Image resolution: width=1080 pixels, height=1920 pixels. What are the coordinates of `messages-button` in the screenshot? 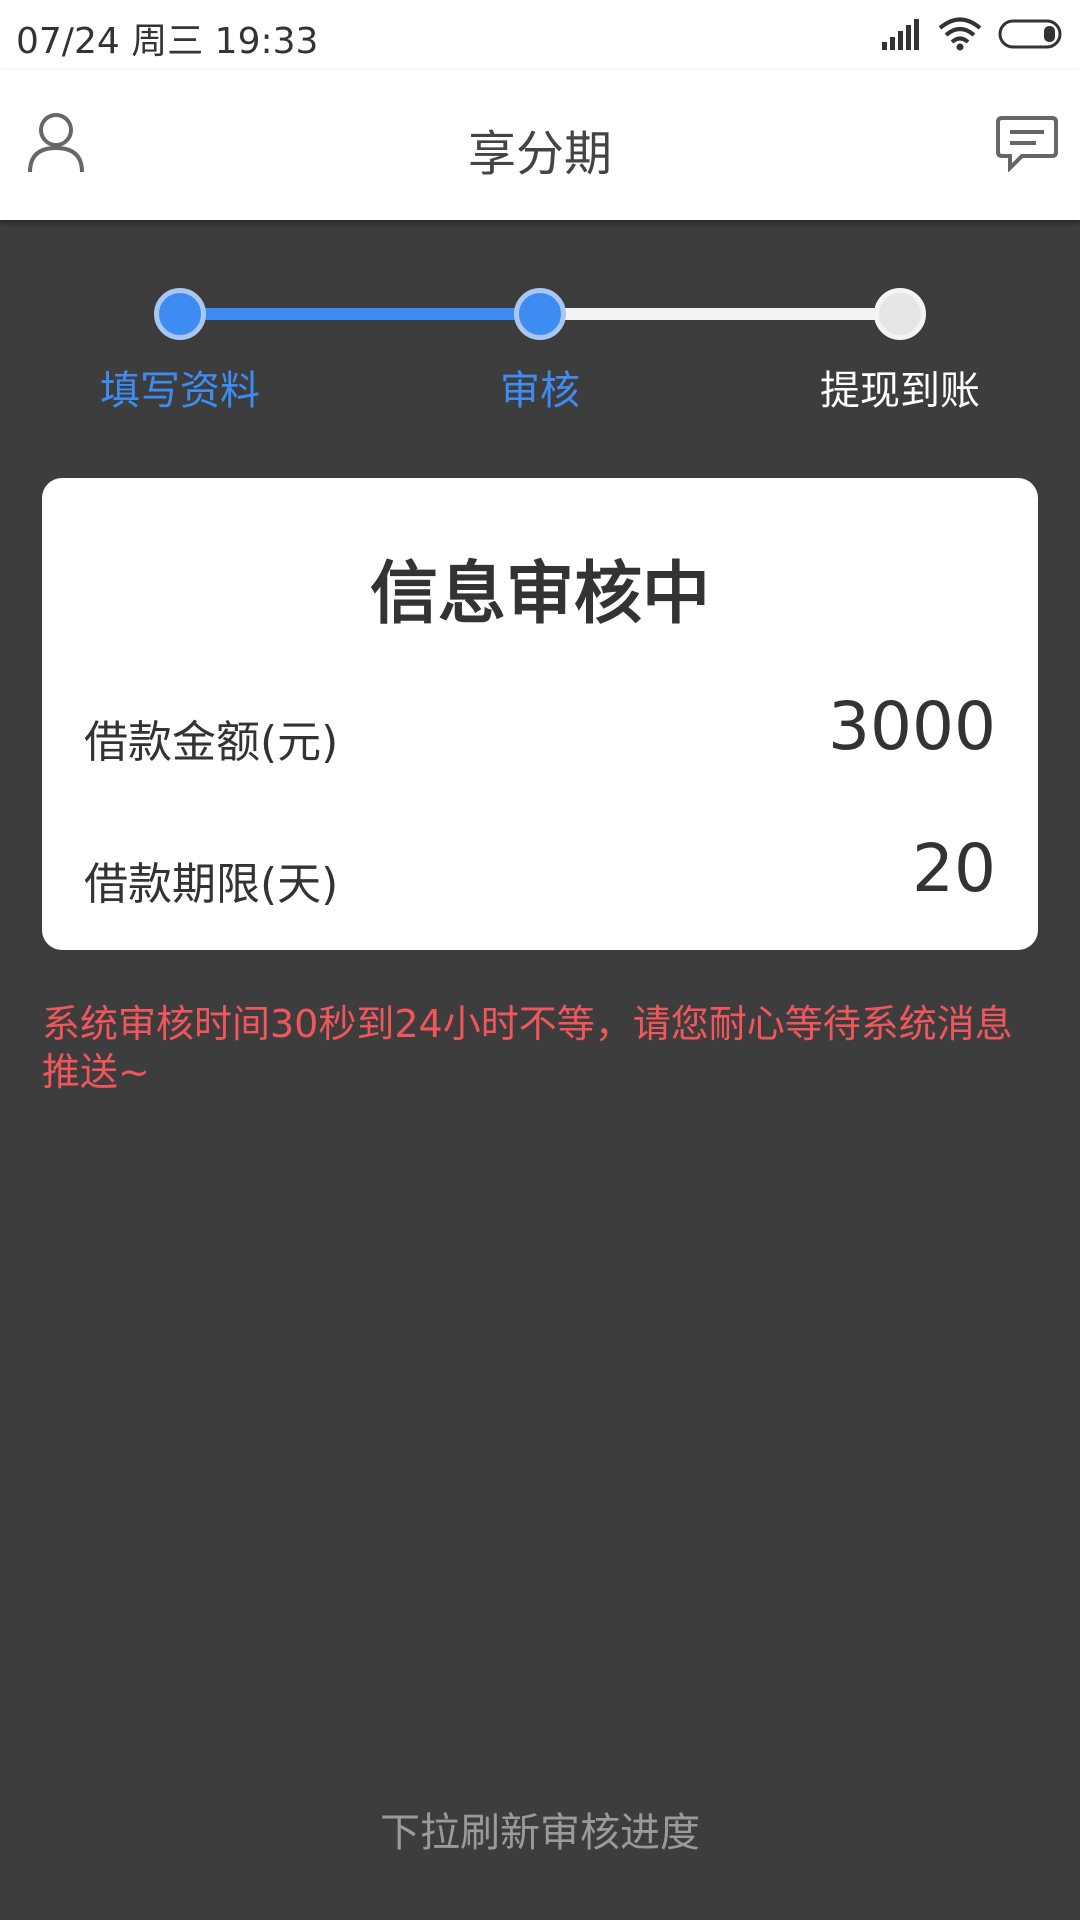 It's located at (1027, 143).